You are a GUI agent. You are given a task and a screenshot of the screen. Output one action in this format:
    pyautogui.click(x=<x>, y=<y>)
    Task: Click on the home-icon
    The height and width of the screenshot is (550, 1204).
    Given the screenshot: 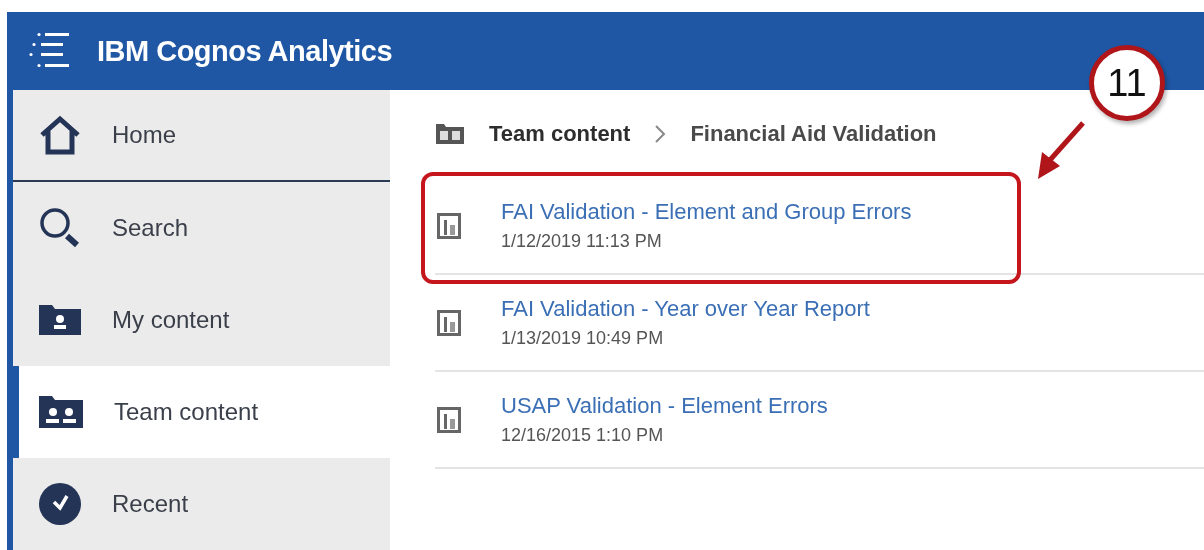 What is the action you would take?
    pyautogui.click(x=60, y=135)
    